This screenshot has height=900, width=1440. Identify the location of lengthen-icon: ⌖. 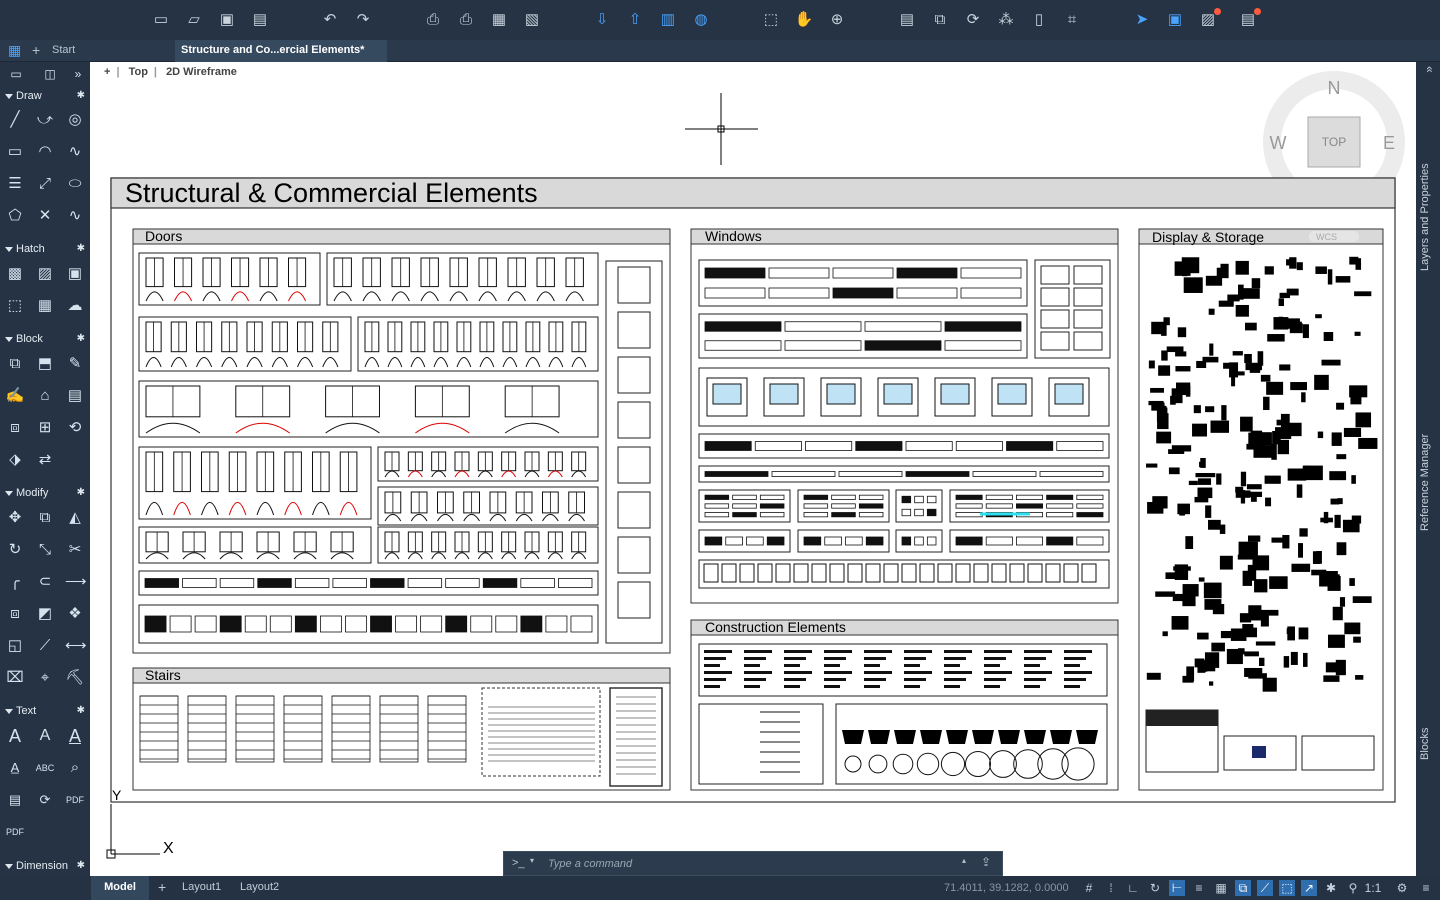
(45, 678).